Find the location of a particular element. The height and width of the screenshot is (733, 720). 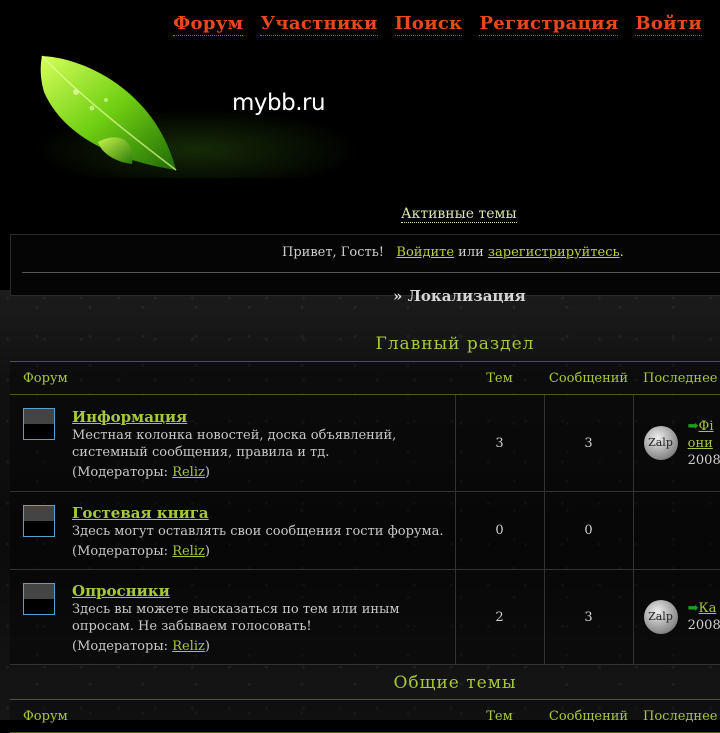

category-title-general: Общие темы is located at coordinates (365, 683).